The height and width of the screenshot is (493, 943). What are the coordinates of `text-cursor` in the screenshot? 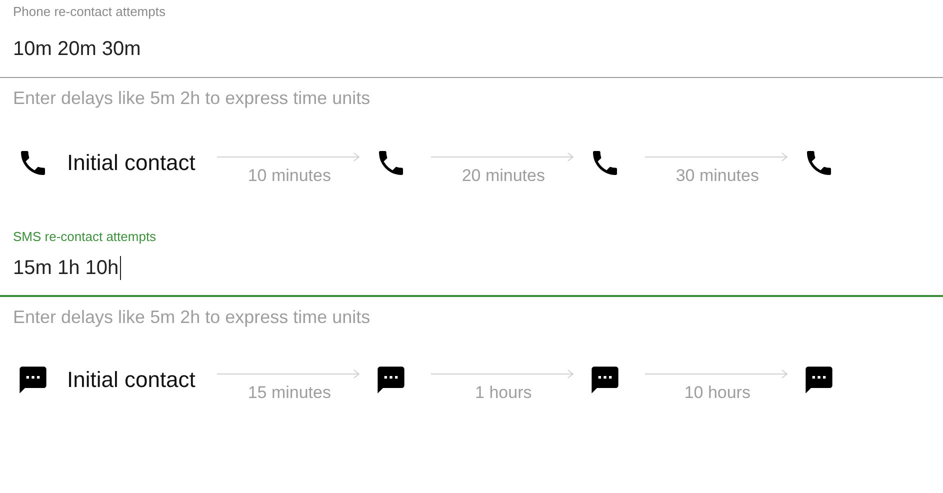 It's located at (120, 268).